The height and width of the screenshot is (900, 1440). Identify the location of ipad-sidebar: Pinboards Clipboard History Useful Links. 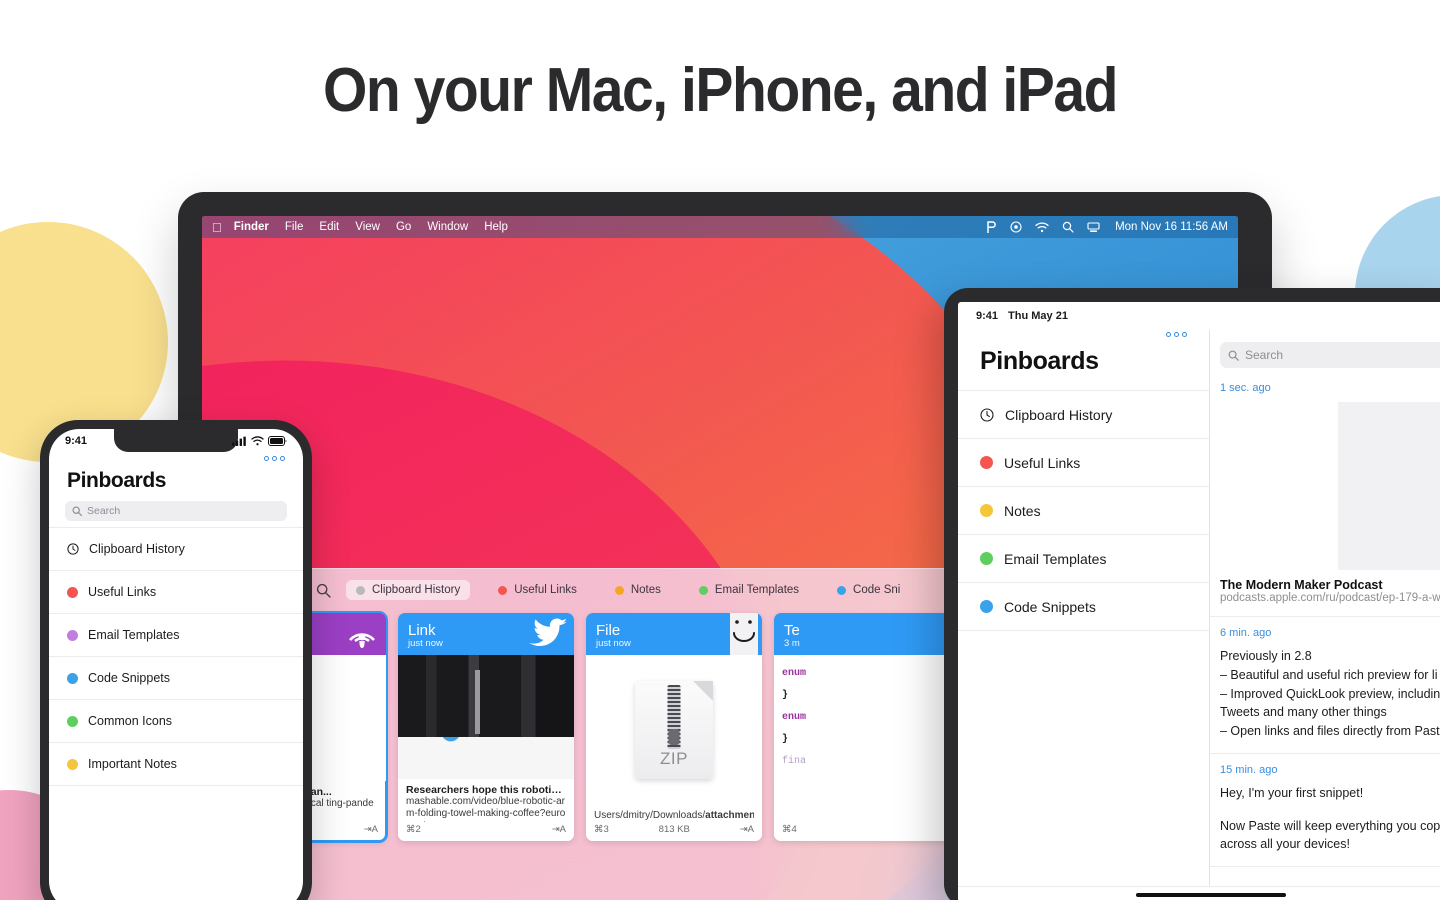
(1084, 608).